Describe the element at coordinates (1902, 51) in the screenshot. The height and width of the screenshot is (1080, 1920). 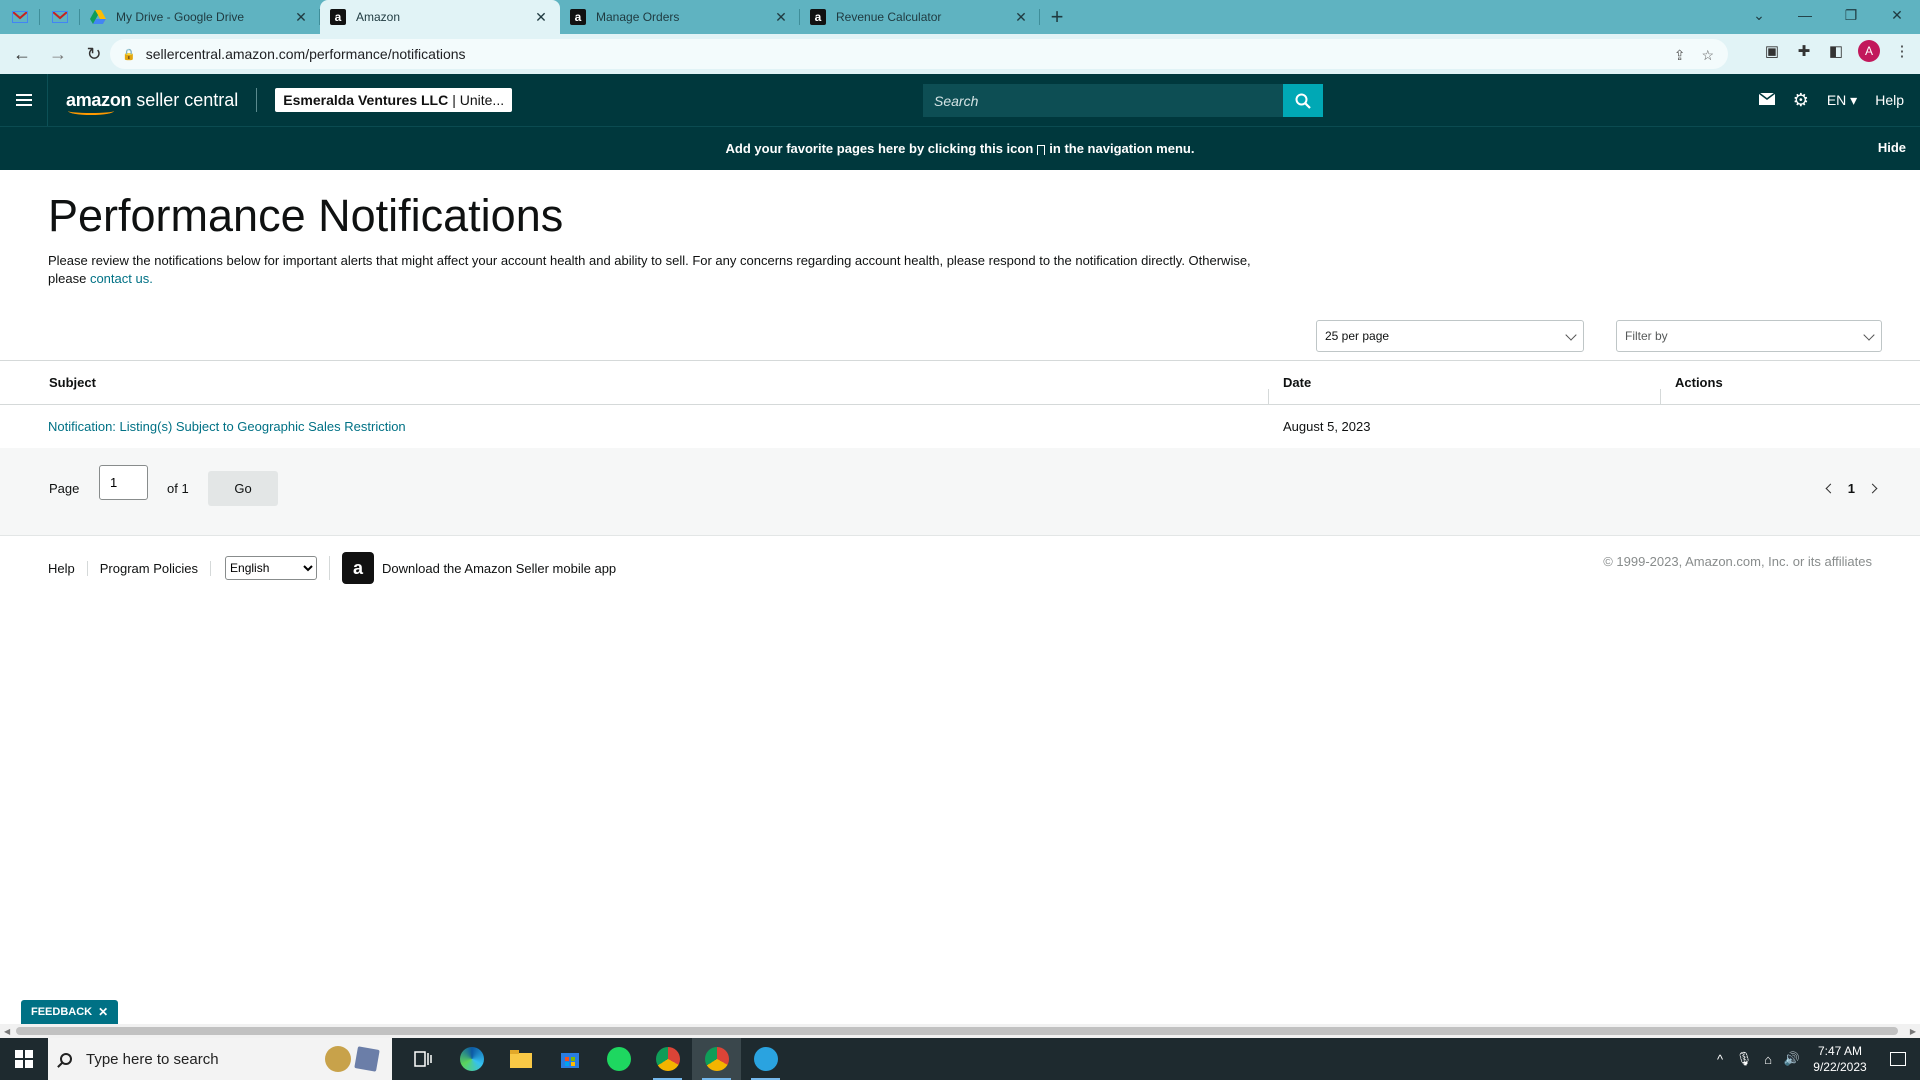
I see `more-menu-icon: ⋮` at that location.